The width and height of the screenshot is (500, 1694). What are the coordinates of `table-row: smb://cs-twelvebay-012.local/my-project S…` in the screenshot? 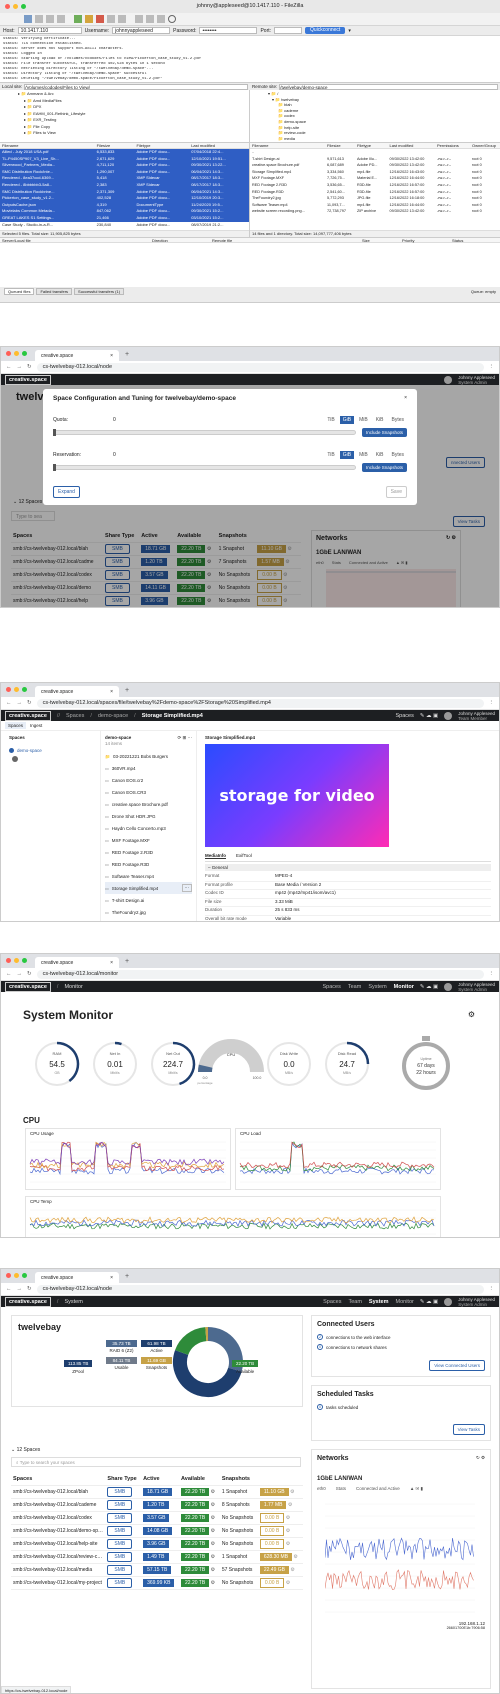 It's located at (157, 1583).